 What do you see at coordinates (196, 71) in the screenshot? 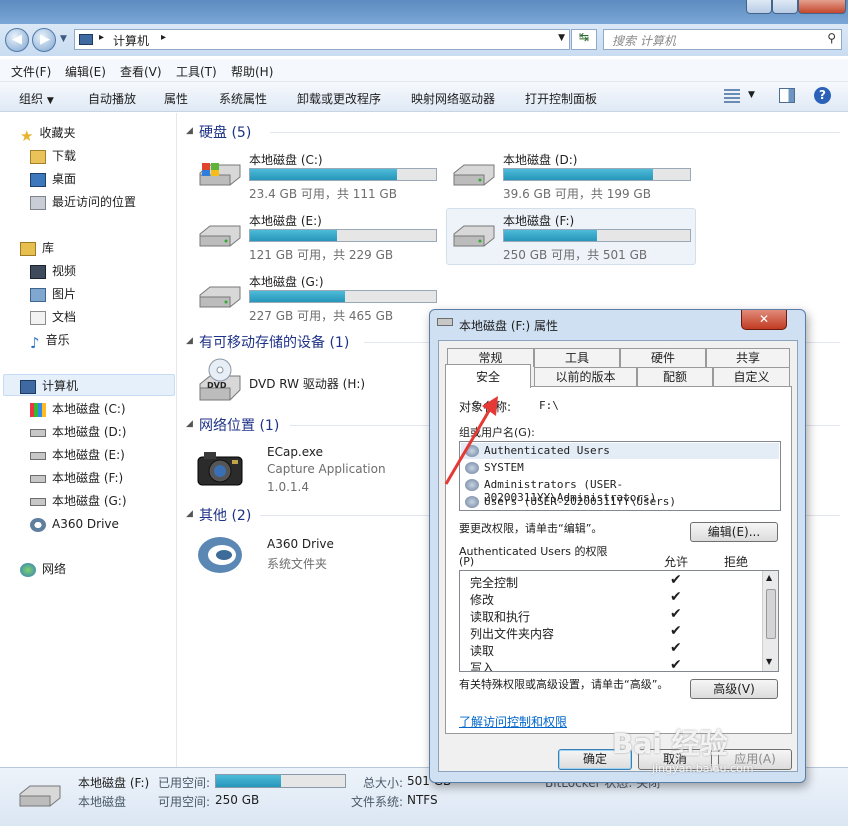
I see `menu-tools: 工具(T)` at bounding box center [196, 71].